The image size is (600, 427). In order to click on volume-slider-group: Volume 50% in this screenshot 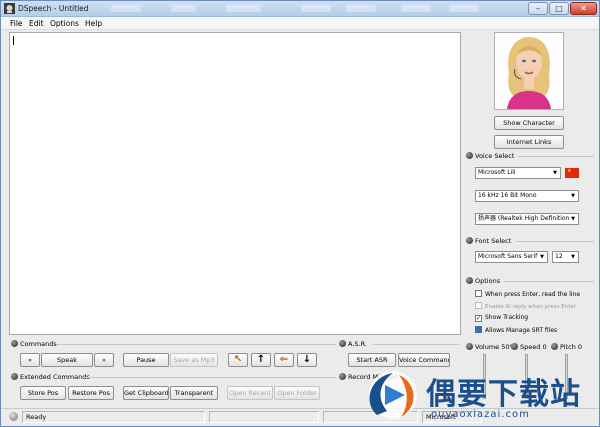, I will do `click(491, 347)`.